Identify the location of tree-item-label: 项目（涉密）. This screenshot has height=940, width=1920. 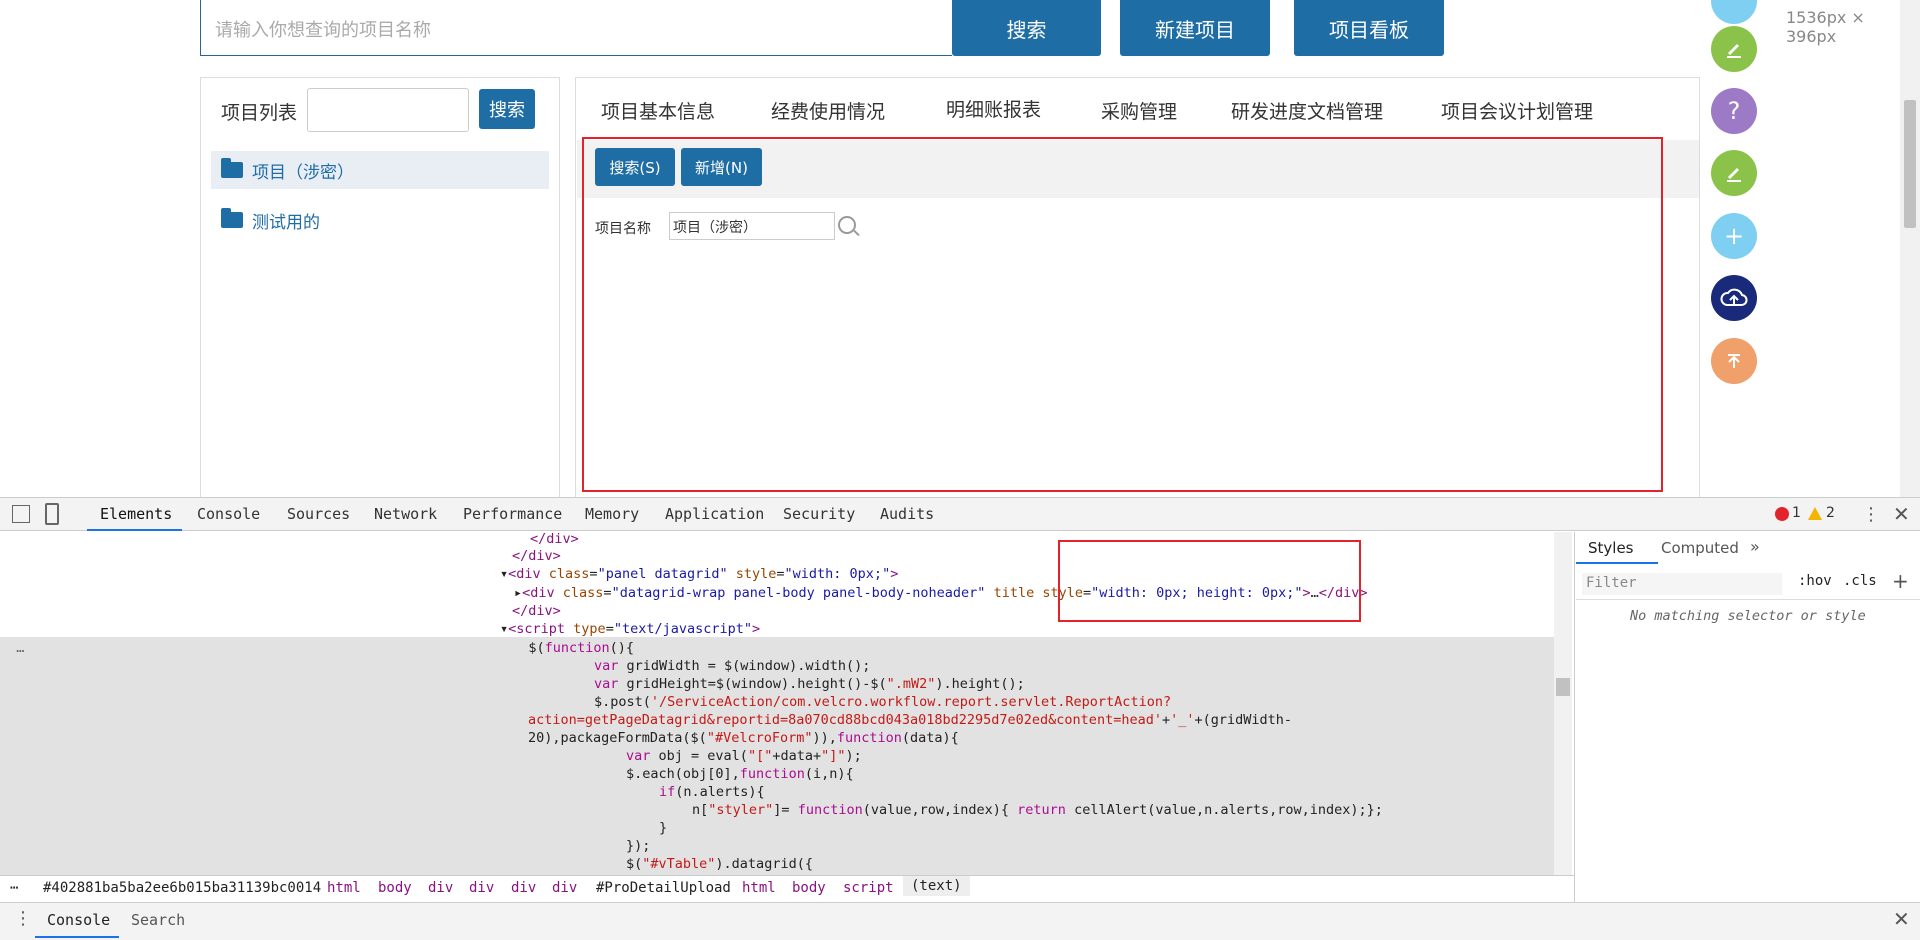
(303, 172).